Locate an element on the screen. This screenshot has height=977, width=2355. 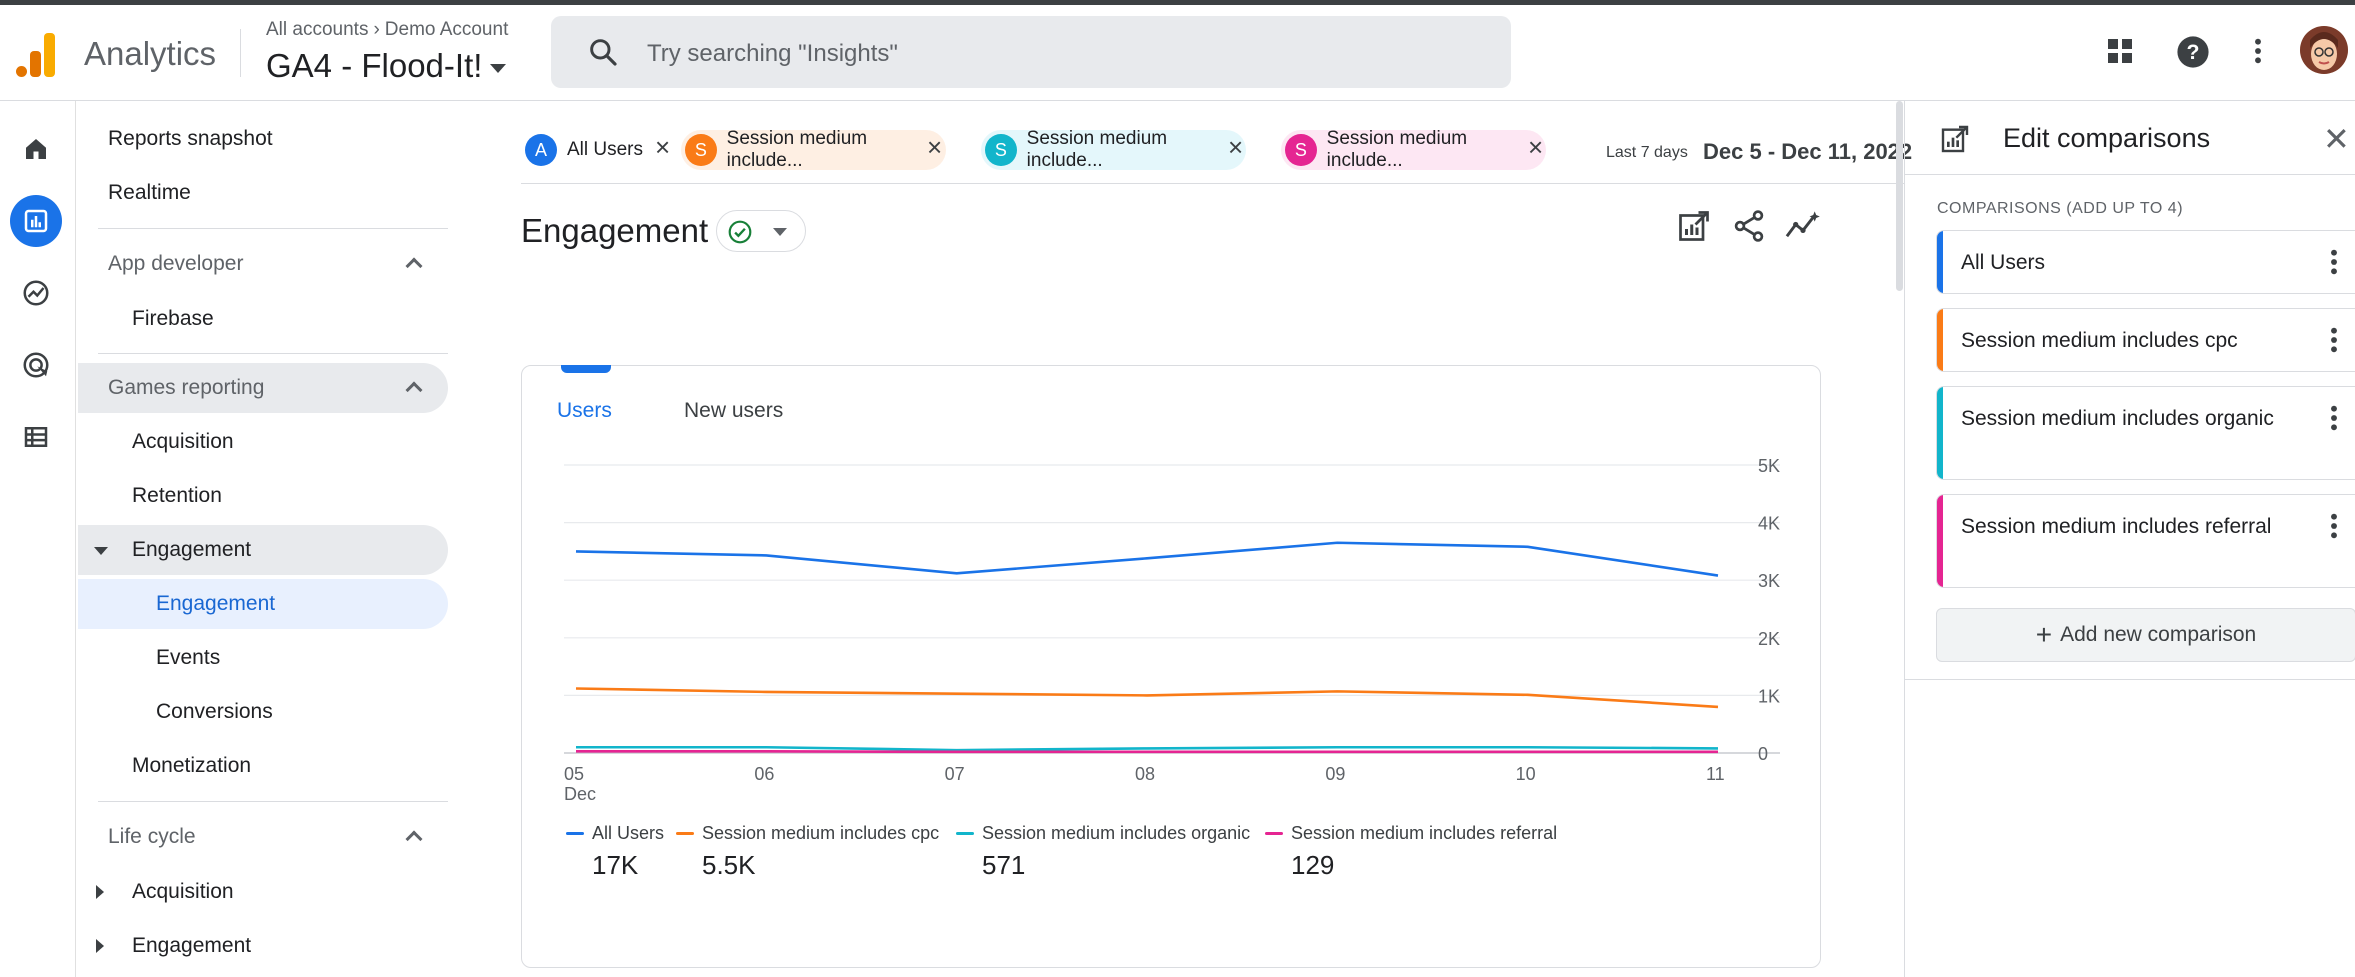
configure-icon is located at coordinates (36, 437).